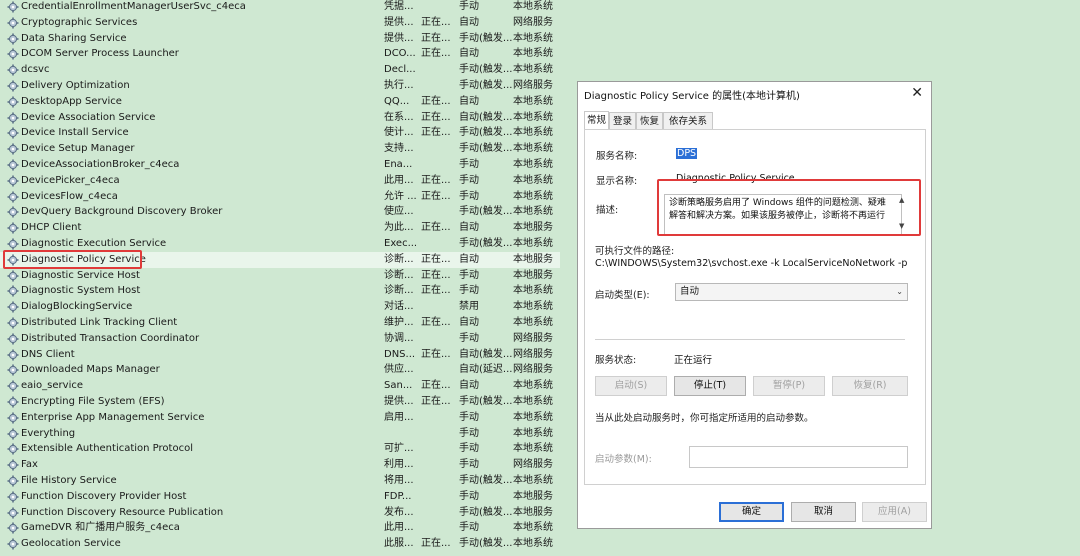 The height and width of the screenshot is (556, 1080). Describe the element at coordinates (751, 512) in the screenshot. I see `ok-button: 确定` at that location.